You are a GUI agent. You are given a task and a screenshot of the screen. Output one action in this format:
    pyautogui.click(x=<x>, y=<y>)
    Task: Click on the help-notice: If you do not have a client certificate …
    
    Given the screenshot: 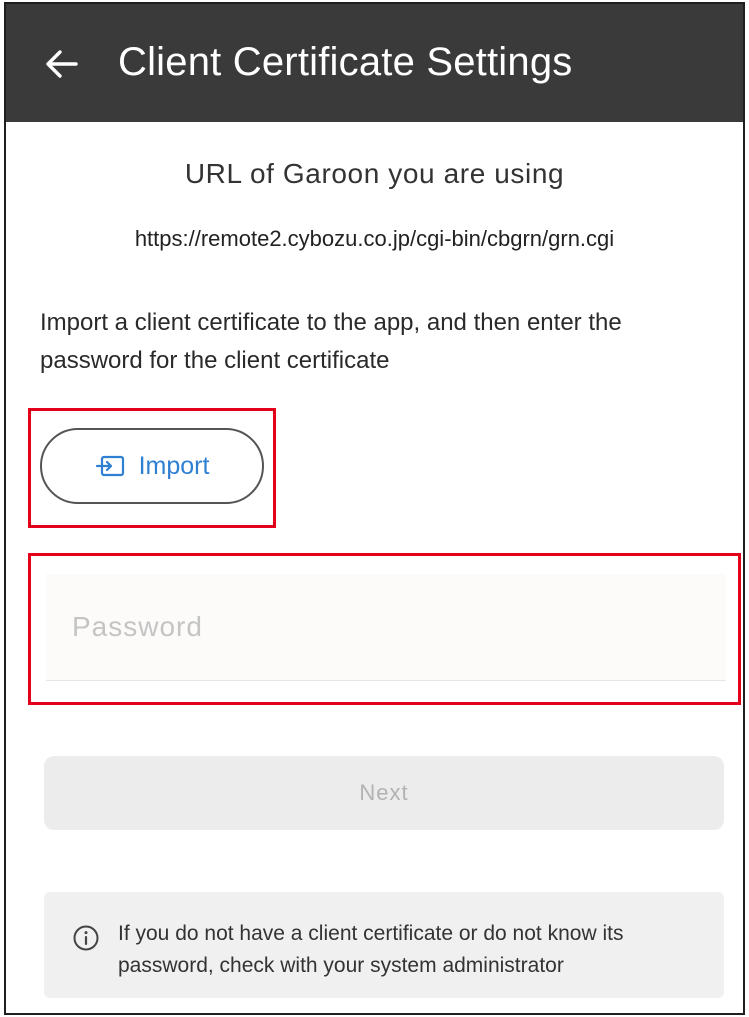 What is the action you would take?
    pyautogui.click(x=384, y=945)
    